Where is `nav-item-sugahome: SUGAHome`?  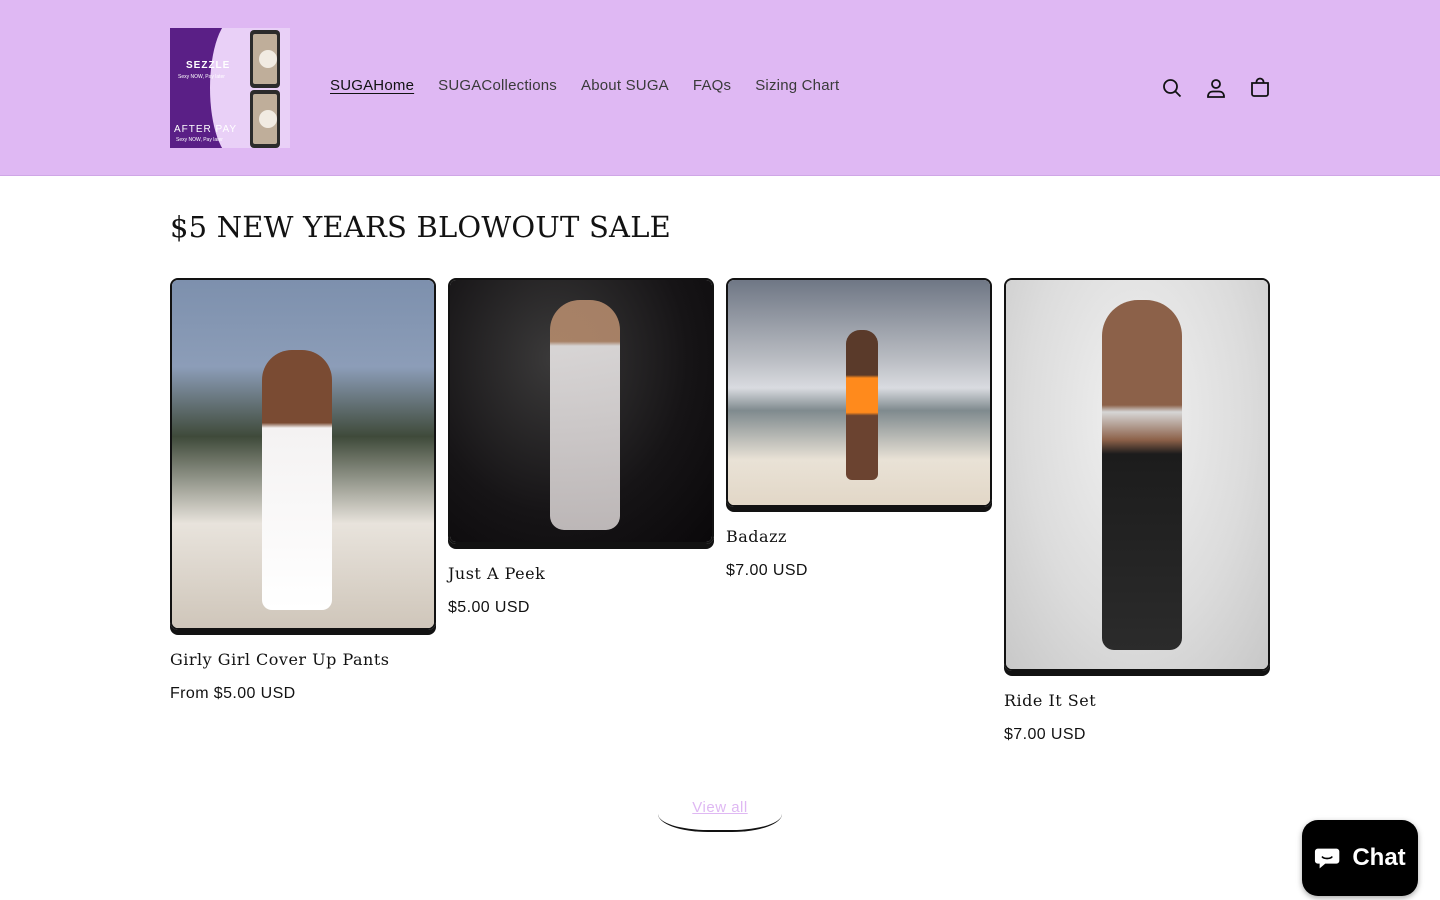
nav-item-sugahome: SUGAHome is located at coordinates (372, 86).